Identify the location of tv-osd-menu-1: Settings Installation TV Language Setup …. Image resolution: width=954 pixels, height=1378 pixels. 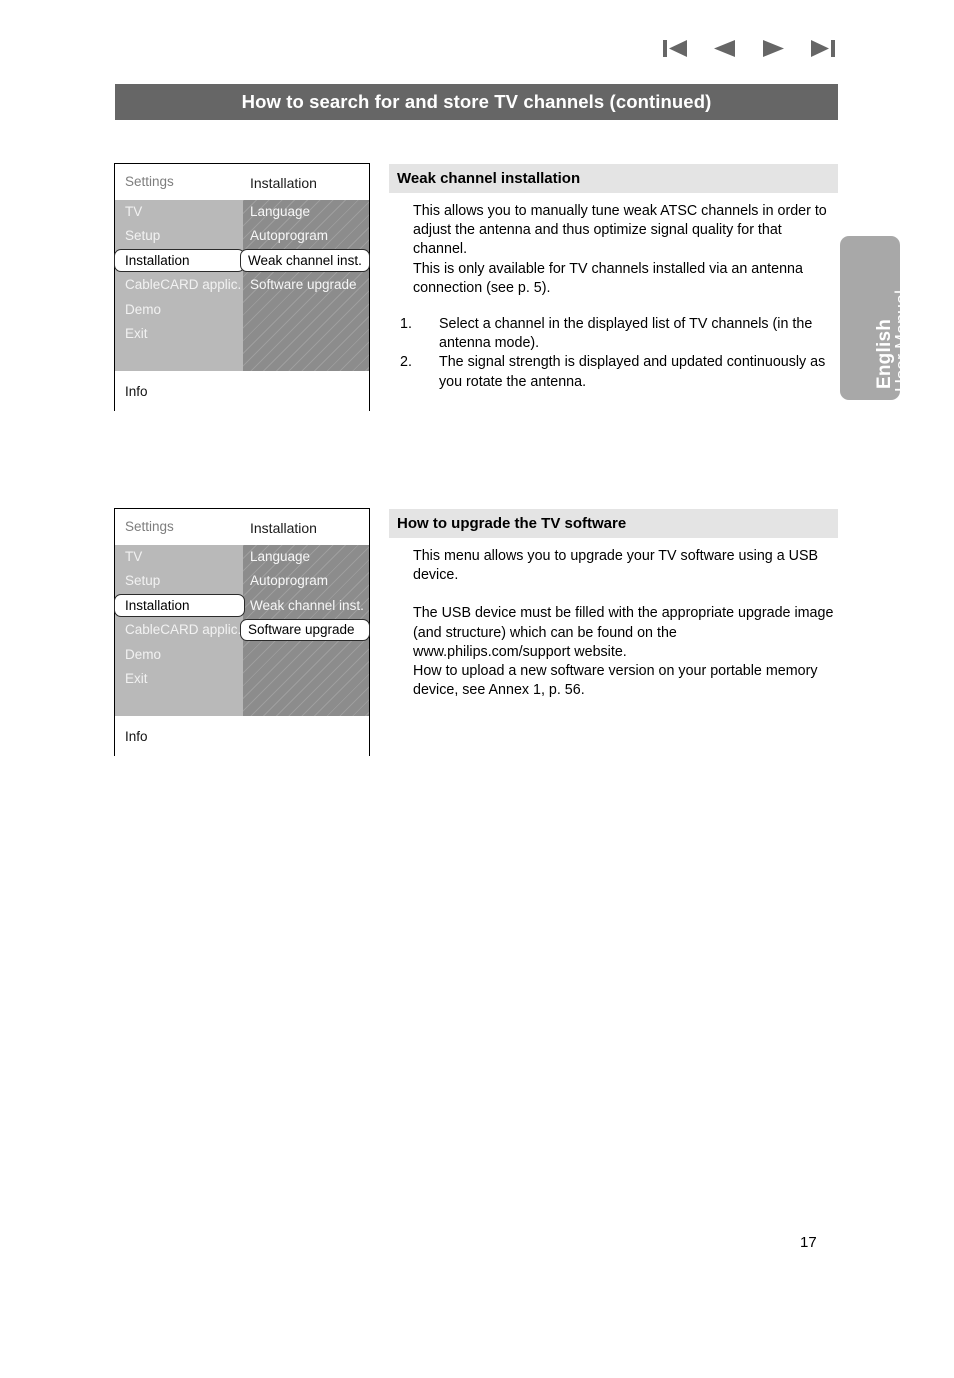
(242, 390).